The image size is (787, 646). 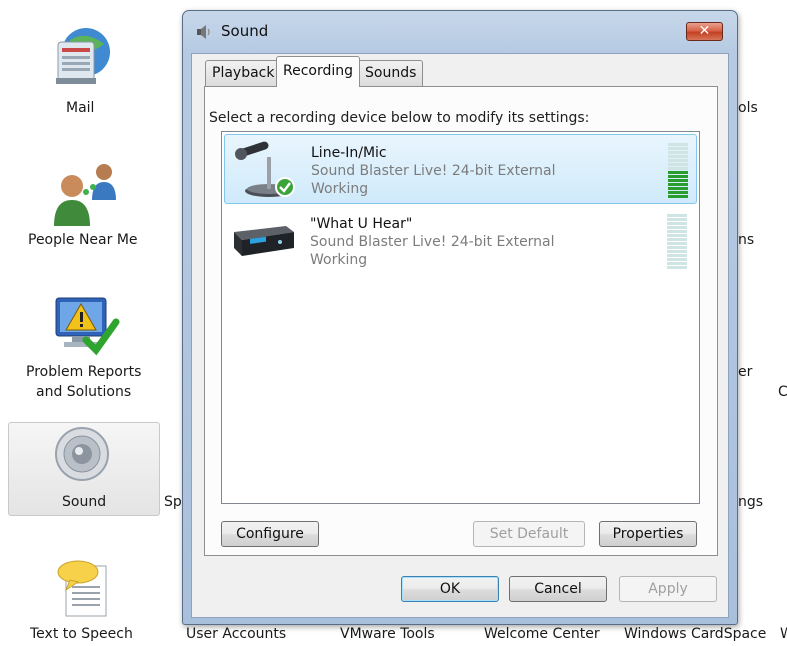 I want to click on control-panel-item-text-to-speech: Text to Speech, so click(x=81, y=634).